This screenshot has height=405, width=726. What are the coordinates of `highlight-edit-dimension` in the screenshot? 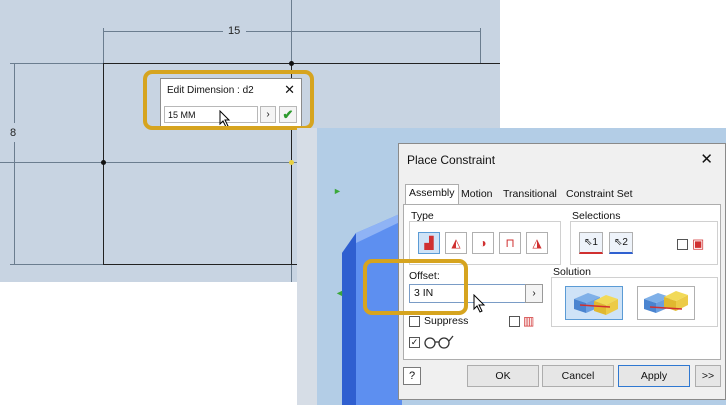 It's located at (228, 100).